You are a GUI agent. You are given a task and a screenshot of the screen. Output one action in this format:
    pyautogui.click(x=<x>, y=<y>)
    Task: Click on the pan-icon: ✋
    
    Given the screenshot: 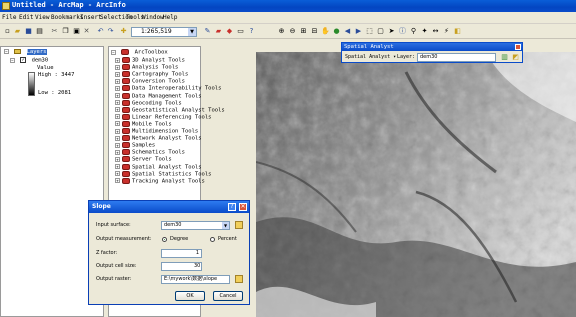 What is the action you would take?
    pyautogui.click(x=325, y=31)
    